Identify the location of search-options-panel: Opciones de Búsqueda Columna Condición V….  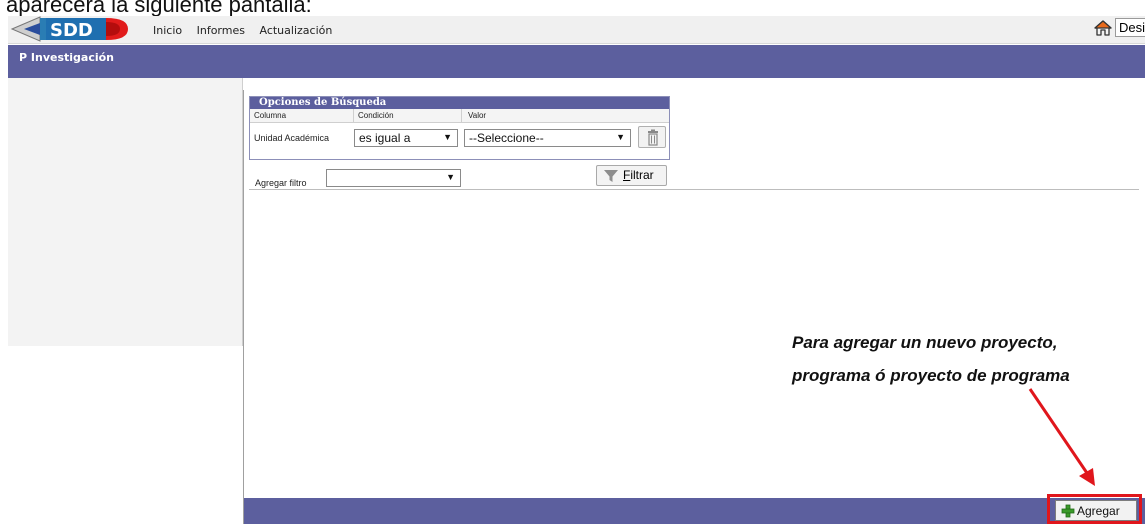
(459, 128).